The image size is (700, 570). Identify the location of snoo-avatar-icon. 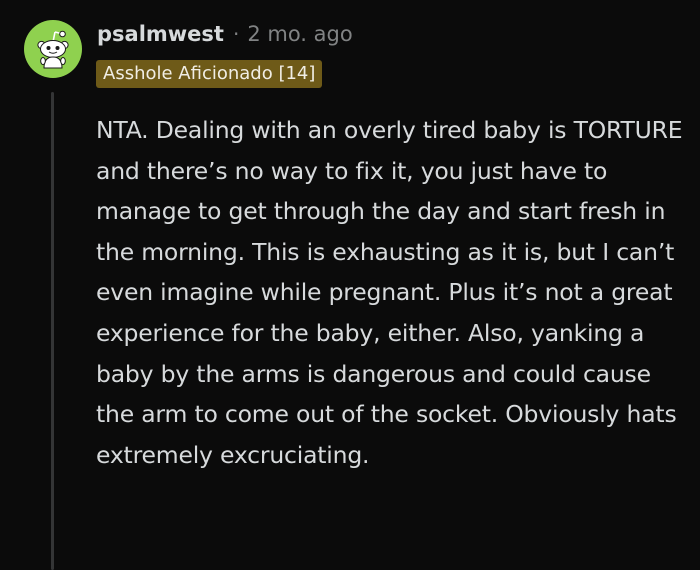
(53, 49).